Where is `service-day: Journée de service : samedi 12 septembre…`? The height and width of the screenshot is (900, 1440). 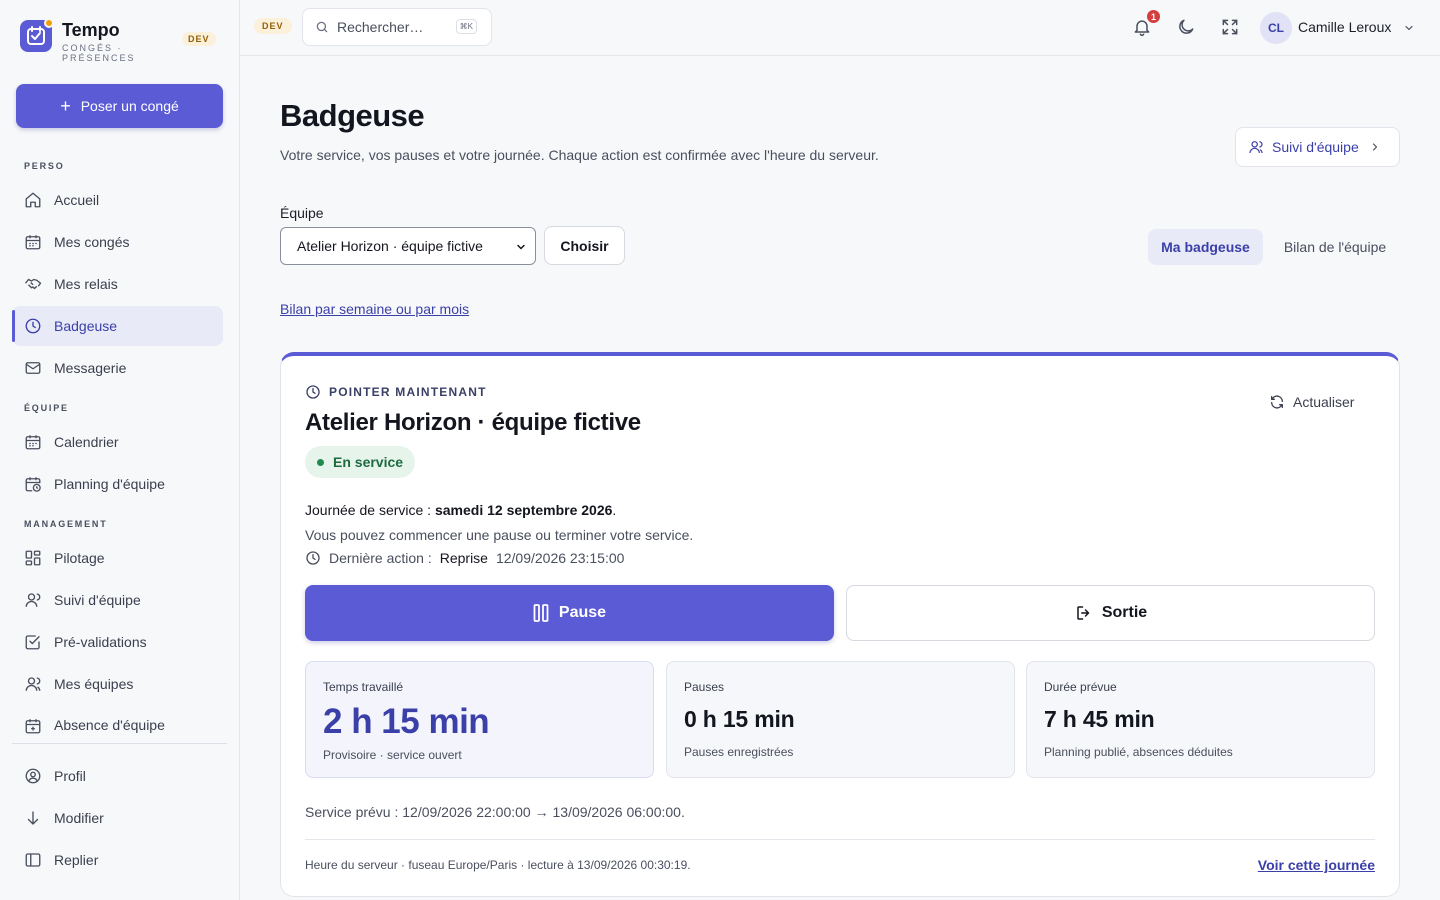 service-day: Journée de service : samedi 12 septembre… is located at coordinates (460, 510).